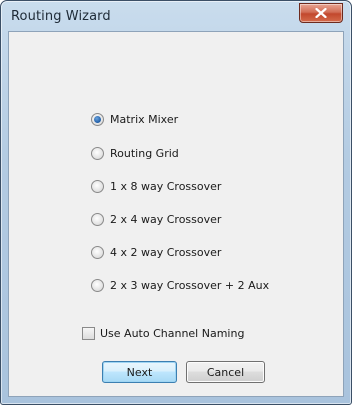 The height and width of the screenshot is (405, 352). Describe the element at coordinates (166, 186) in the screenshot. I see `option-label: 1 x 8 way Crossover` at that location.